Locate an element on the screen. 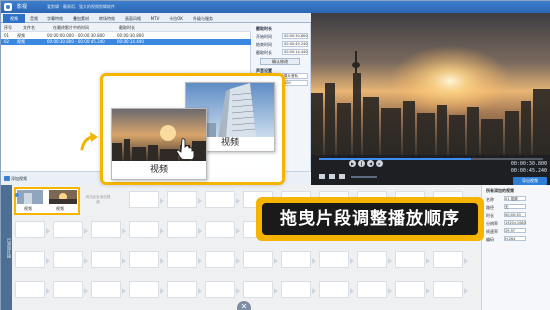 The width and height of the screenshot is (550, 310). tab-subtitle-fx: 字幕特效 is located at coordinates (55, 18).